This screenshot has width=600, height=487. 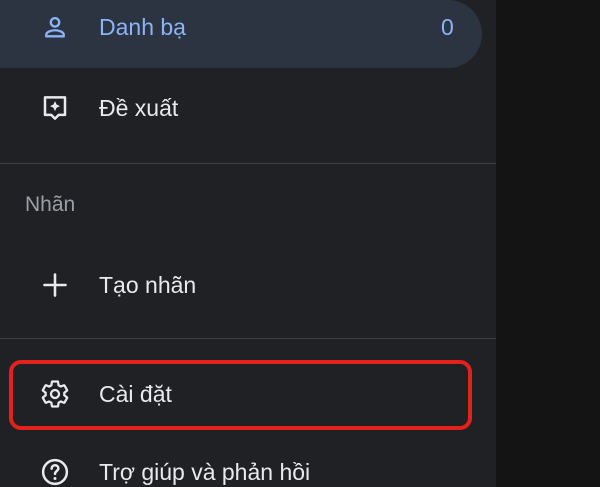 I want to click on drawer-item-label: Tạo nhãn, so click(x=148, y=284).